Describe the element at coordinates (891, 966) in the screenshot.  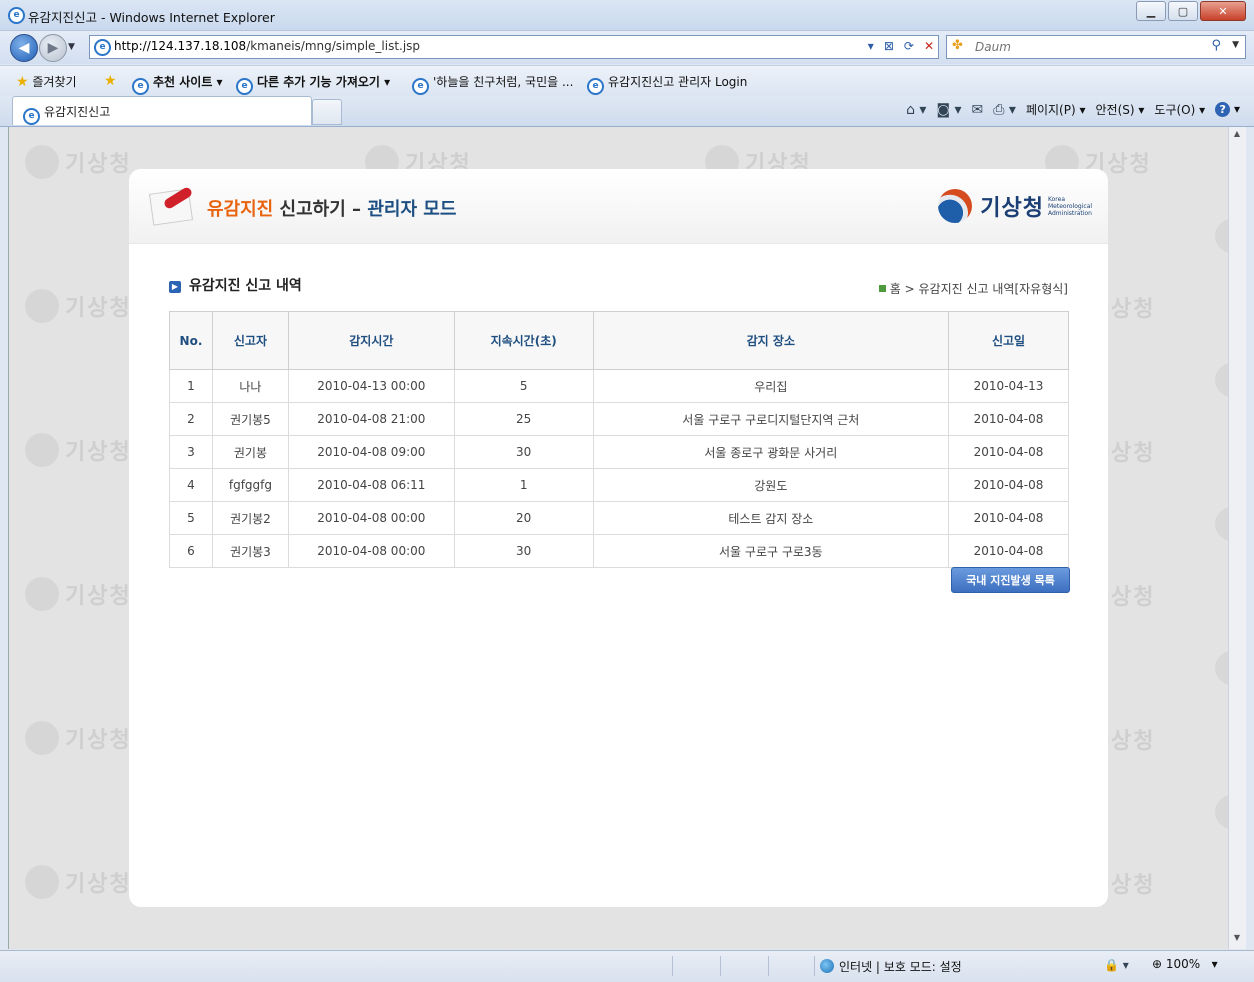
I see `security-zone: 인터넷 | 보호 모드: 설정` at that location.